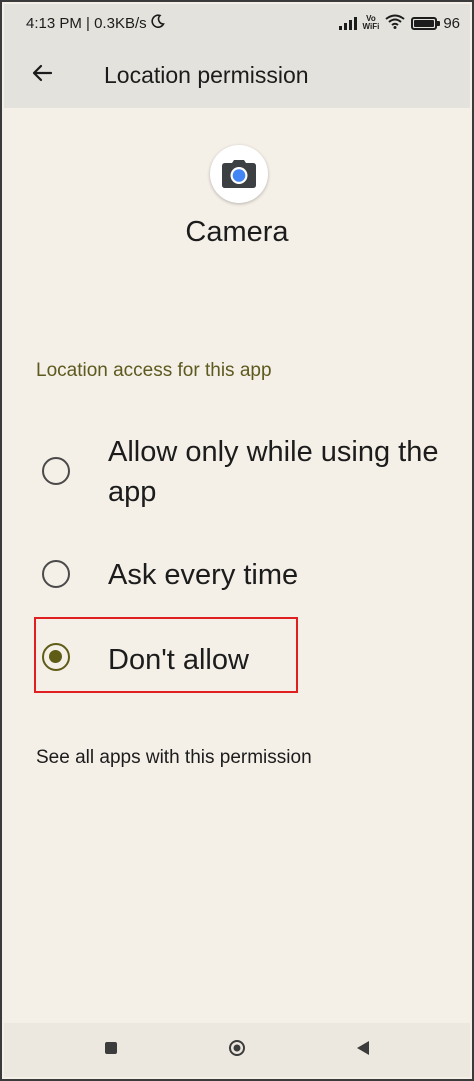 Image resolution: width=474 pixels, height=1081 pixels. I want to click on battery-percent: 96, so click(451, 23).